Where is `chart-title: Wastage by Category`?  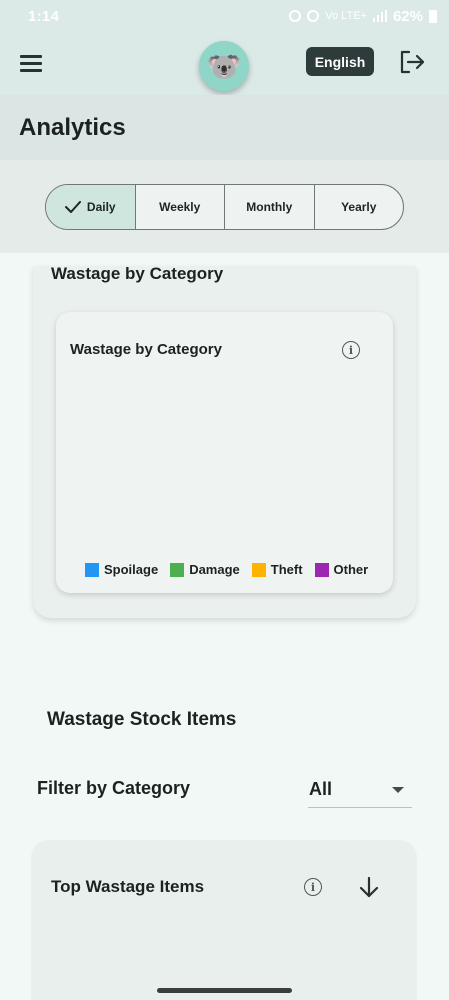 chart-title: Wastage by Category is located at coordinates (146, 349).